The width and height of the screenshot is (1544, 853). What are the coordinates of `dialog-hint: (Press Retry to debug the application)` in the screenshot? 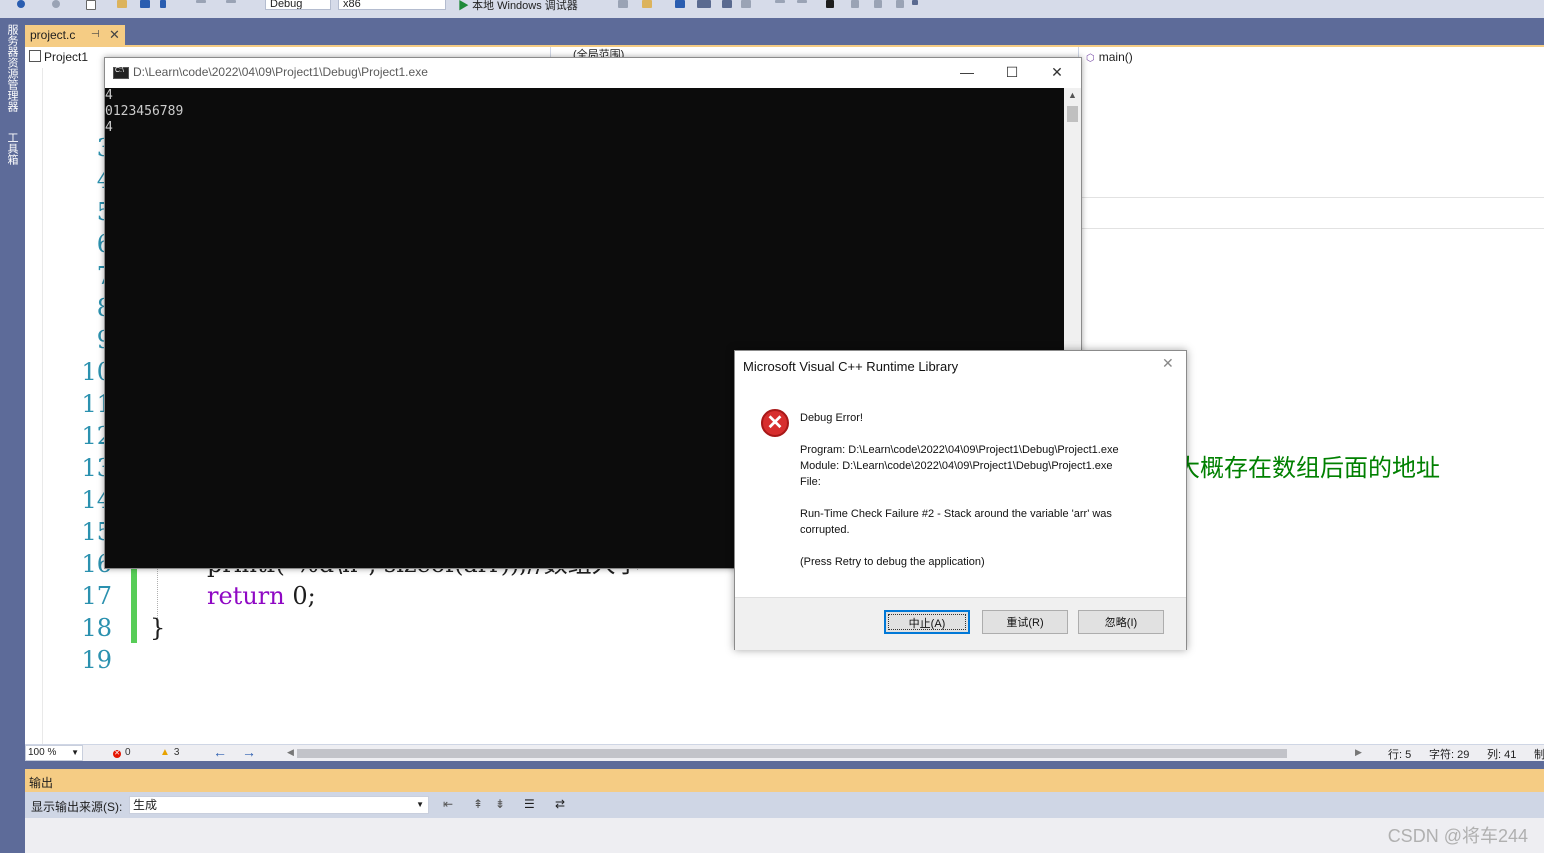 It's located at (892, 562).